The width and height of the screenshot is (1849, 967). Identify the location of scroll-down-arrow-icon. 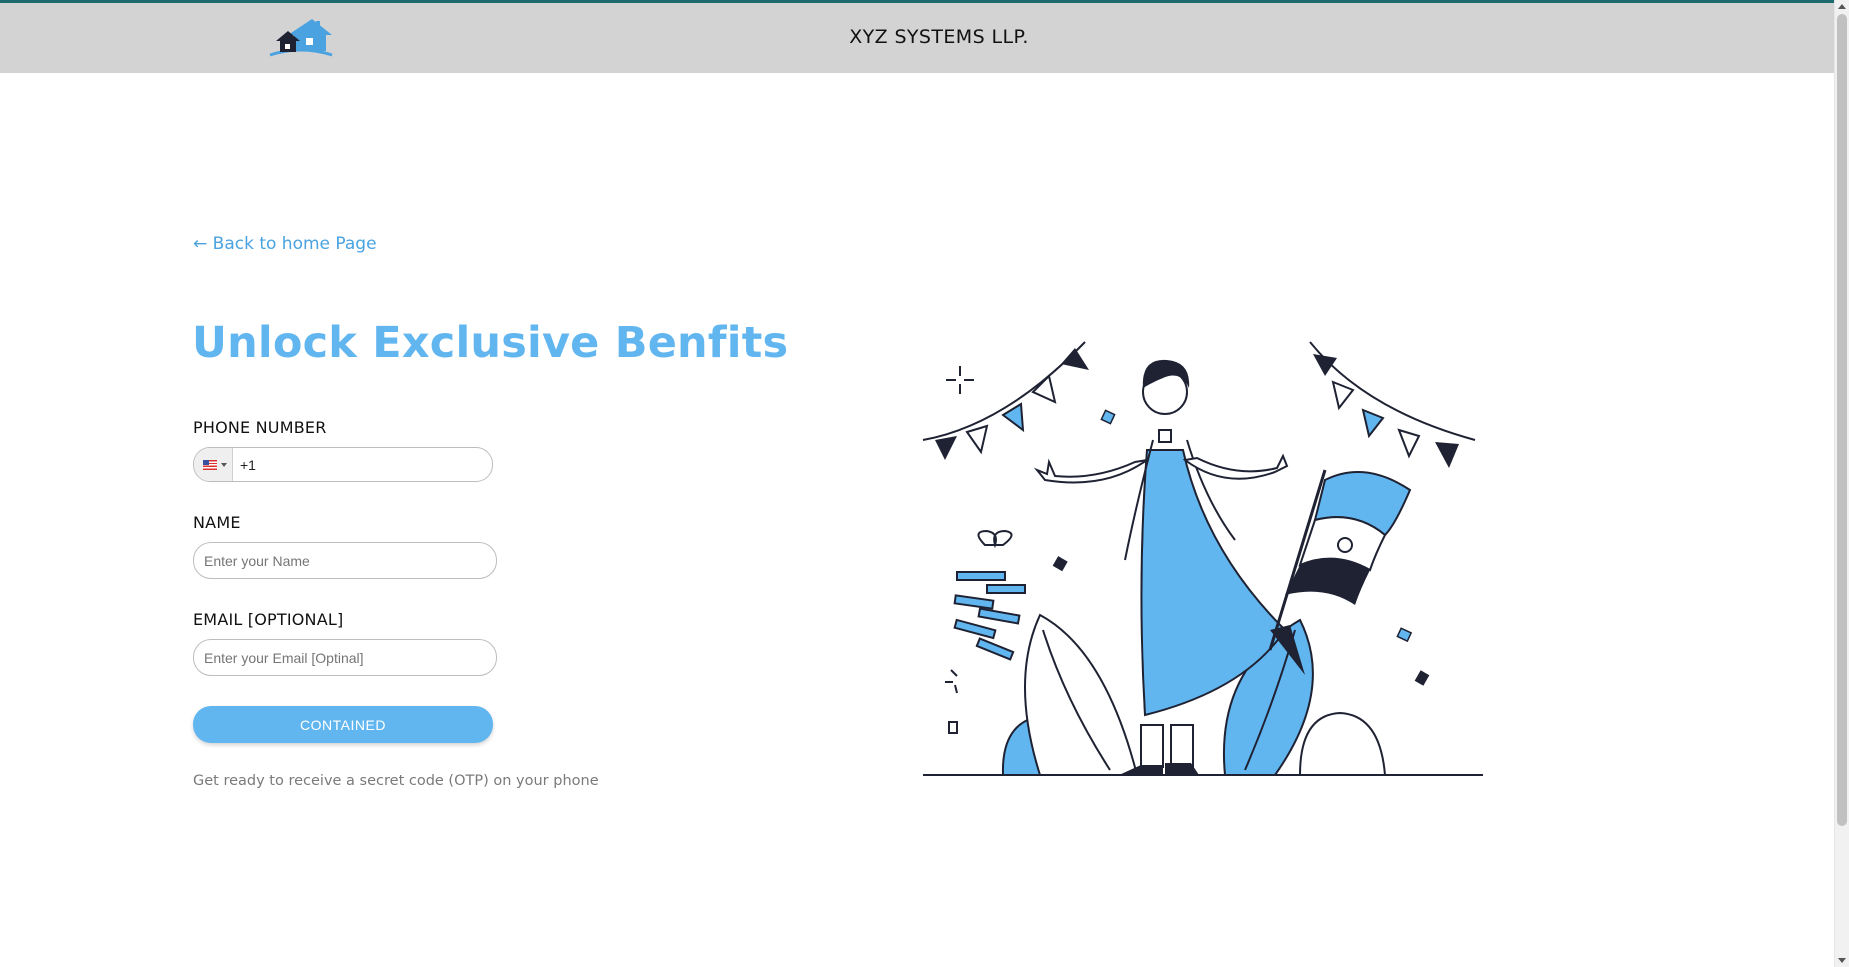
(1842, 960).